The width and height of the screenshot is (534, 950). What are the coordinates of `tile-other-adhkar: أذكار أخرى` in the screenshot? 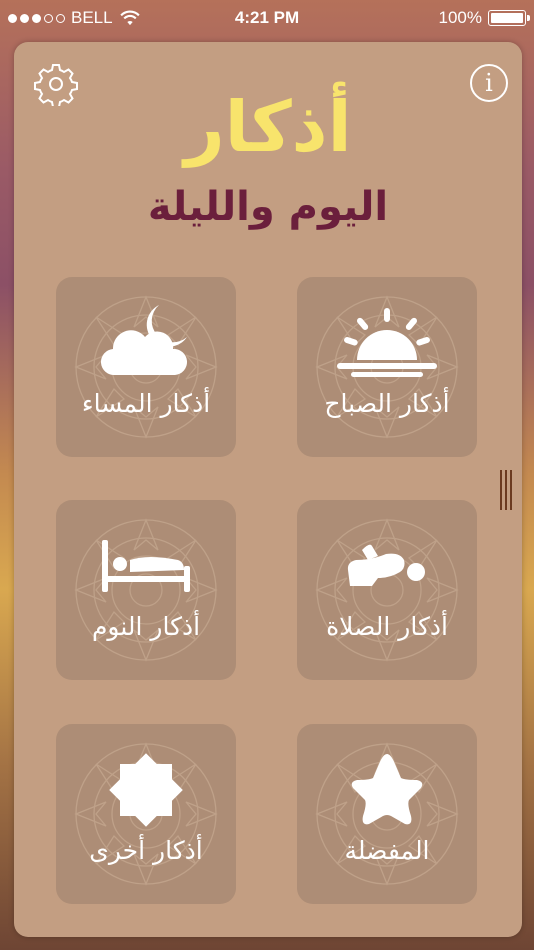 It's located at (146, 814).